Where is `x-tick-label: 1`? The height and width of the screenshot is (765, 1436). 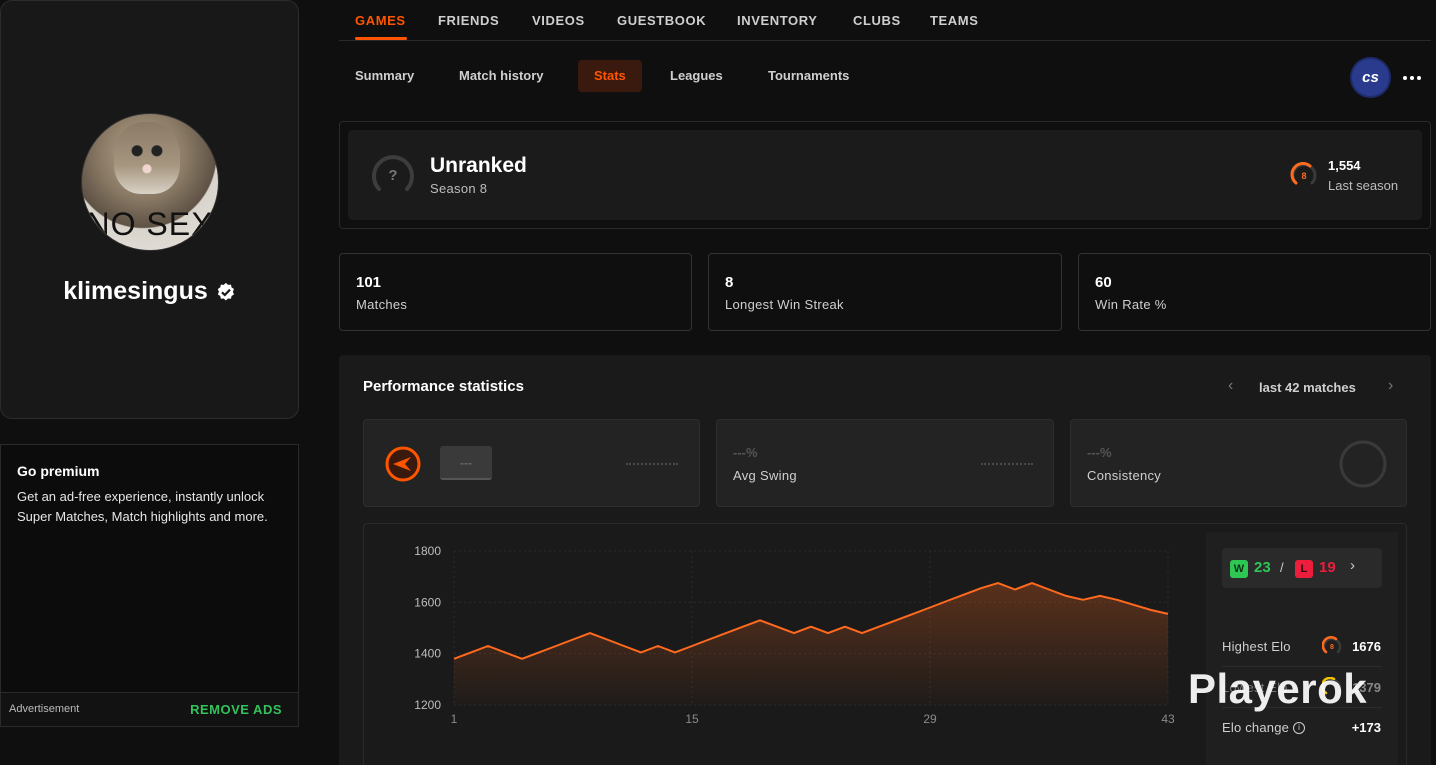
x-tick-label: 1 is located at coordinates (454, 719).